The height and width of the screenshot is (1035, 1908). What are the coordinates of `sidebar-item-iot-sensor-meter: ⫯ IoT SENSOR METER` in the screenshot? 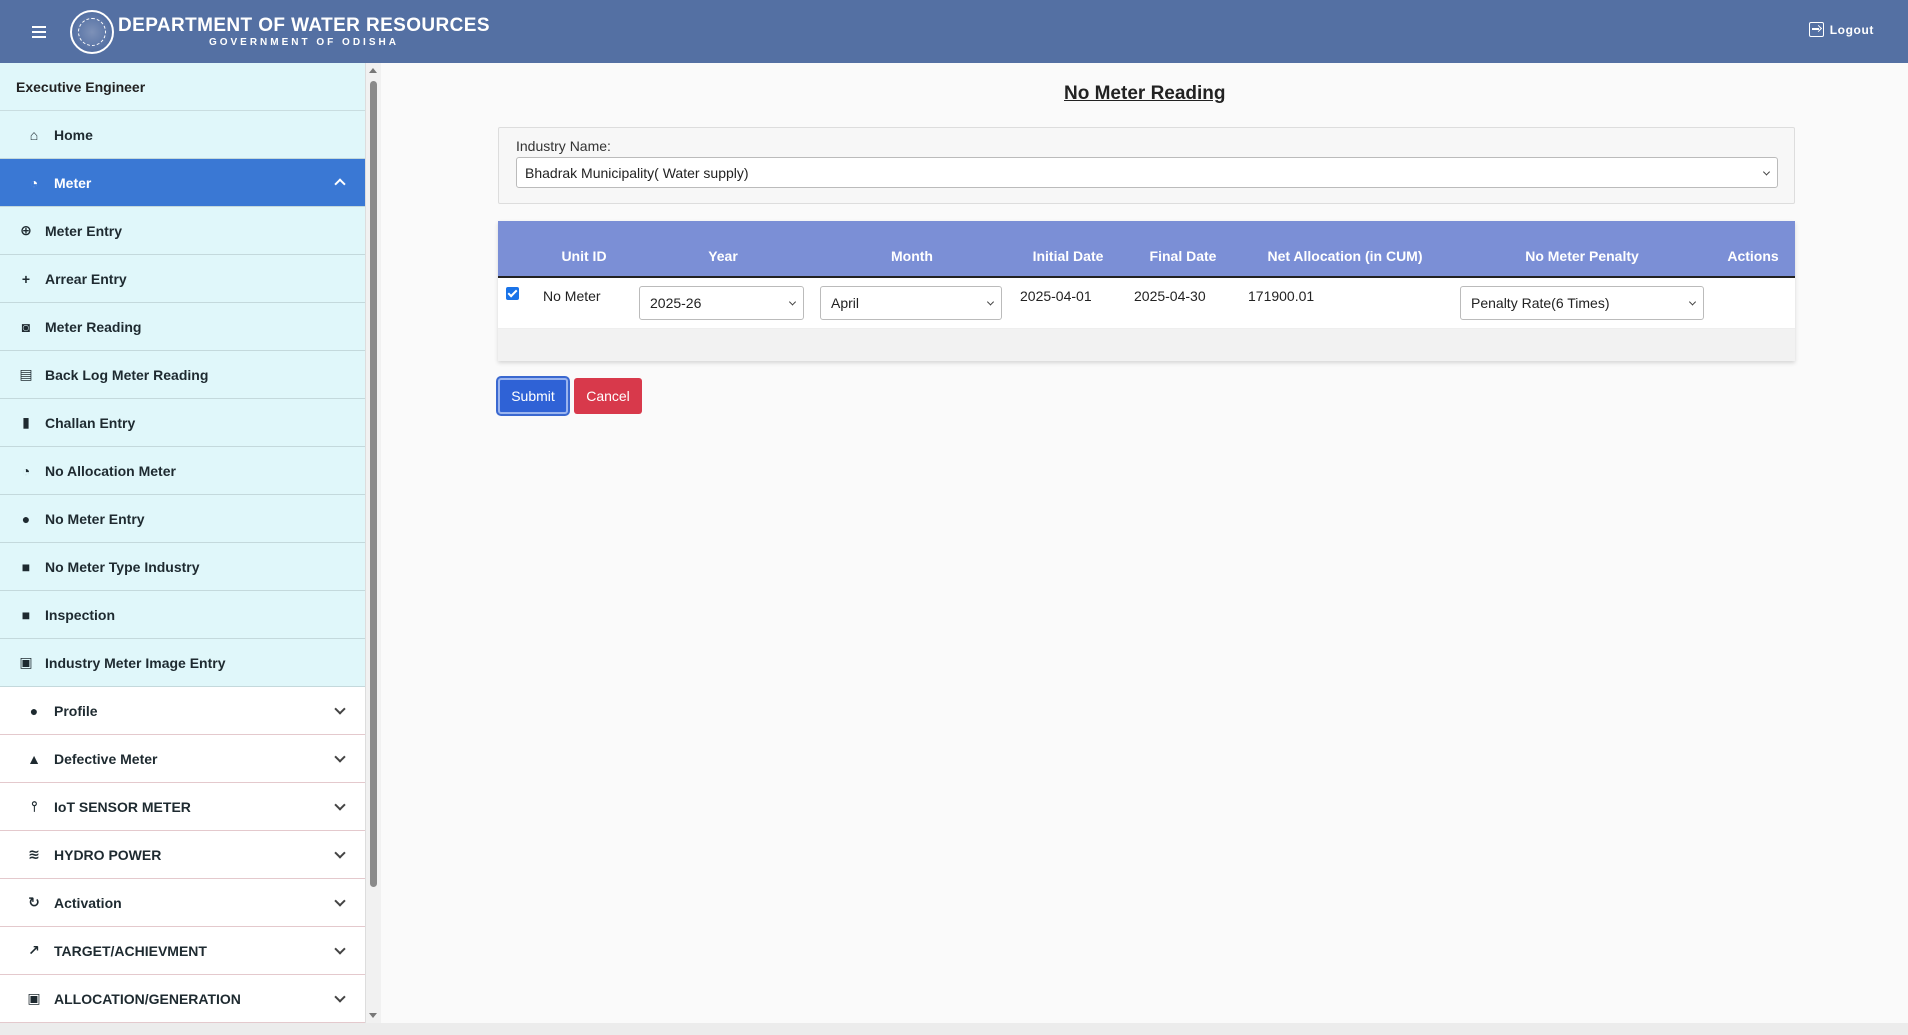 It's located at (182, 807).